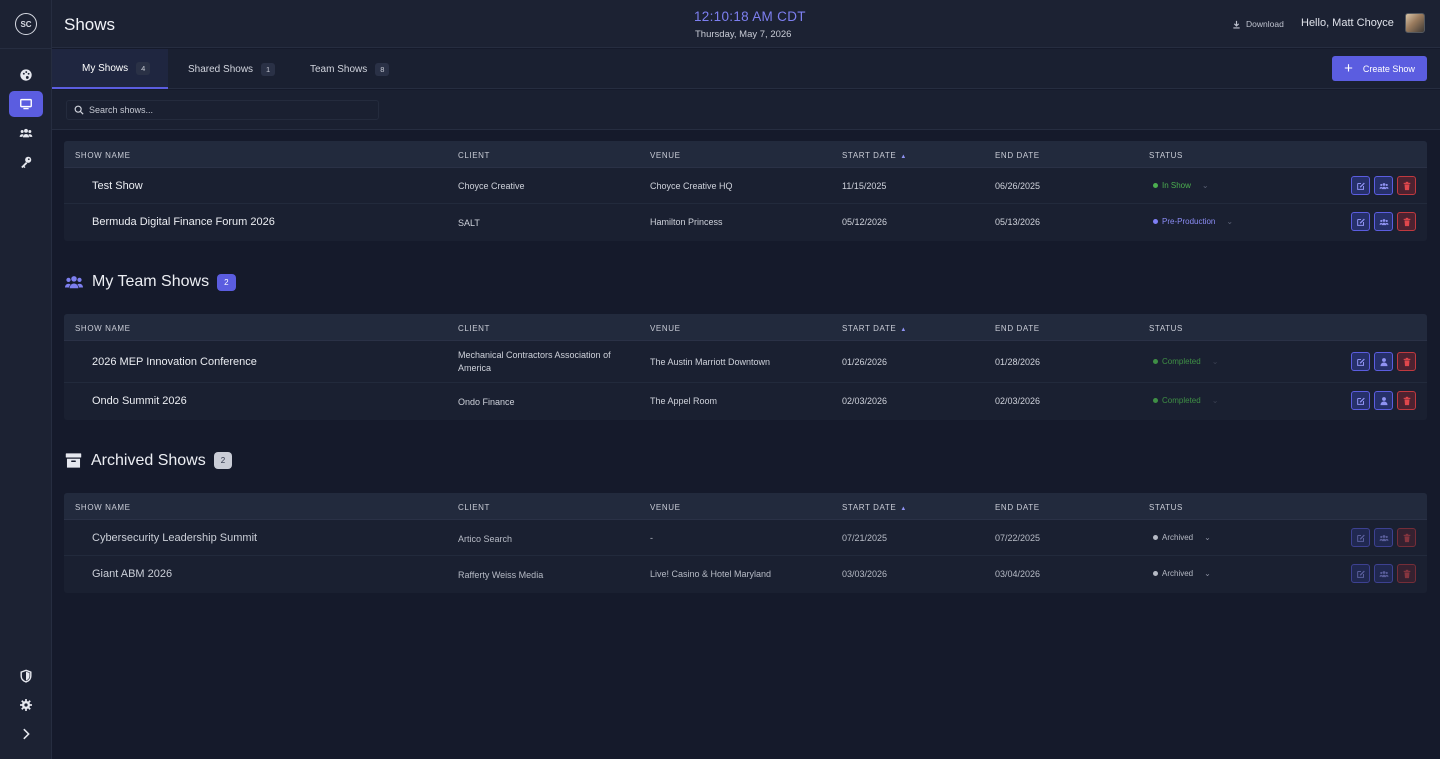 The width and height of the screenshot is (1440, 759). Describe the element at coordinates (469, 223) in the screenshot. I see `client: SALT` at that location.